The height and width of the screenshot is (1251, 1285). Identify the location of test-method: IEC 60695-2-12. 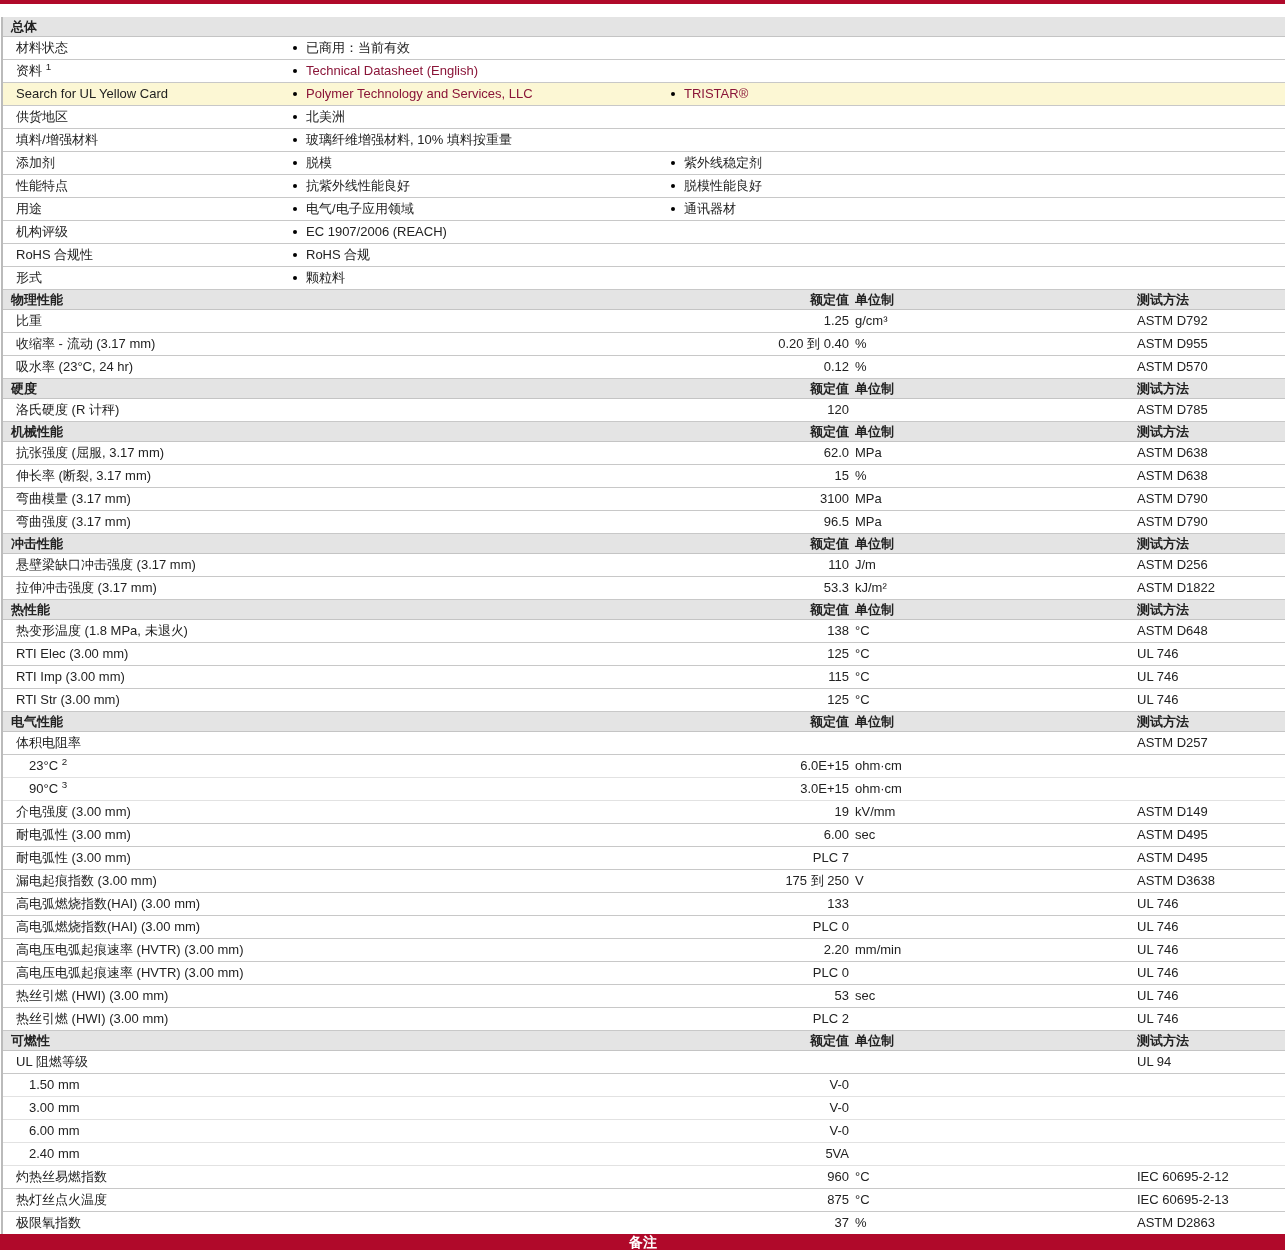
(1182, 1177).